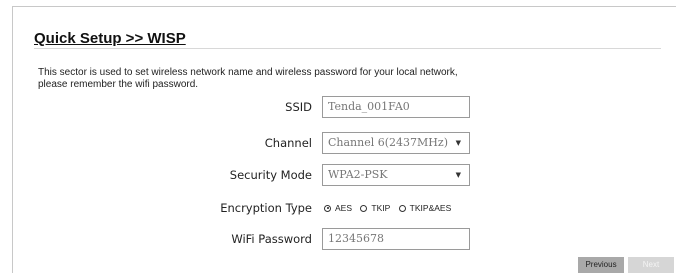 Image resolution: width=676 pixels, height=273 pixels. What do you see at coordinates (388, 142) in the screenshot?
I see `channel-selected-value: Channel 6(2437MHz)` at bounding box center [388, 142].